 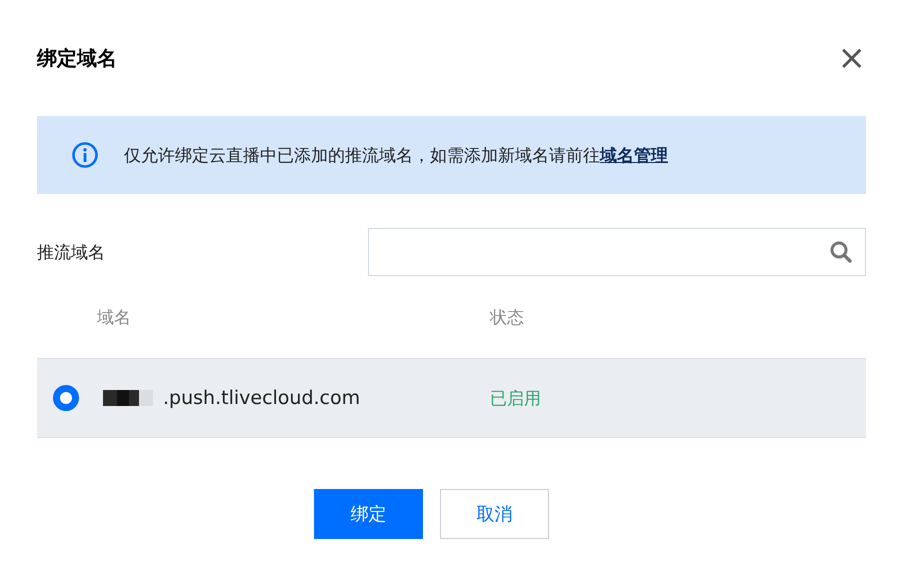 I want to click on radio-button, so click(x=66, y=398).